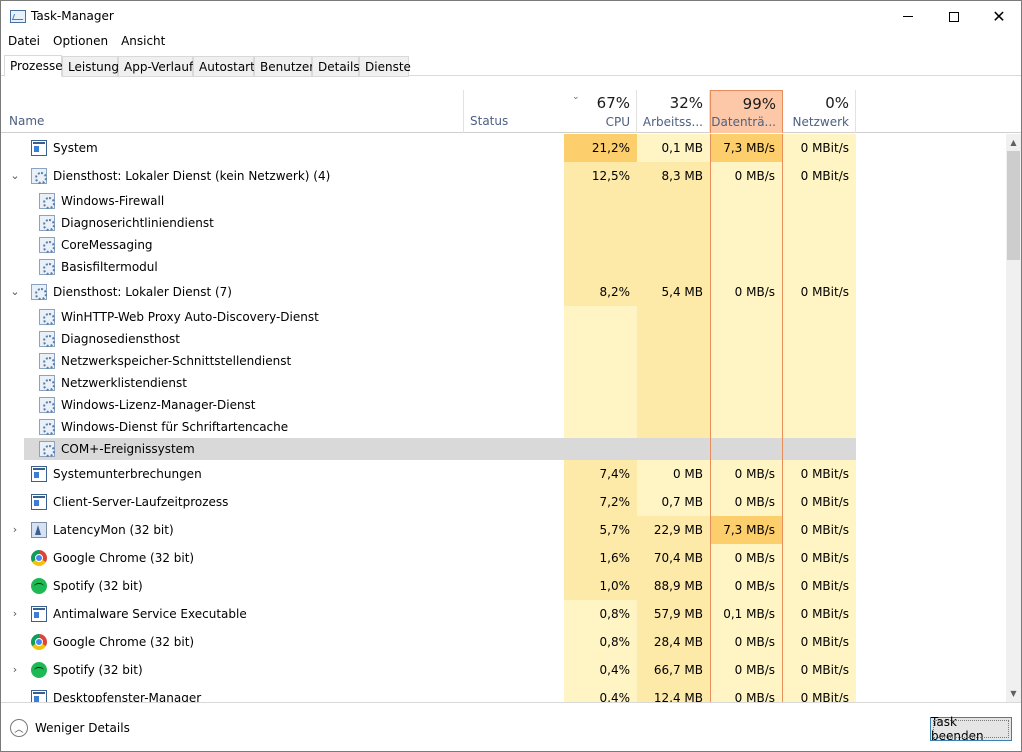  Describe the element at coordinates (127, 696) in the screenshot. I see `process-name: Desktopfenster-Manager` at that location.